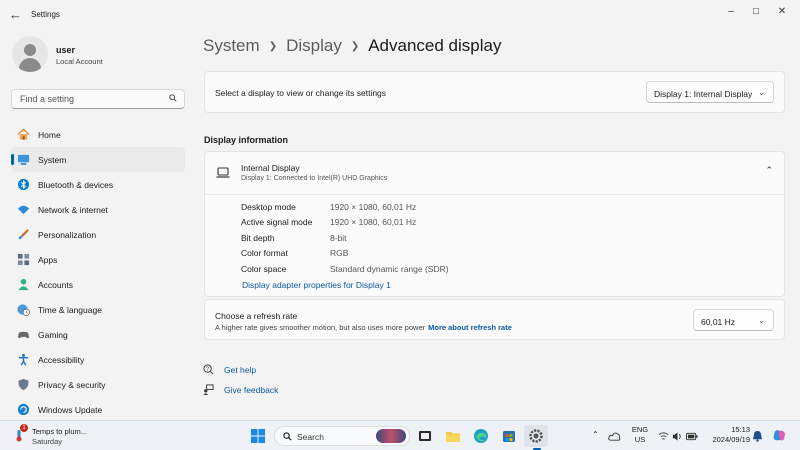 The width and height of the screenshot is (800, 450). I want to click on desktop-mode-value: 1920 × 1080, 60,01 Hz, so click(373, 207).